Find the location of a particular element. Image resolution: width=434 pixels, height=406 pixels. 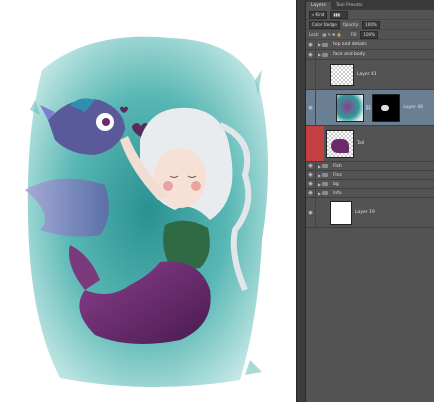

layer-row: Layer 41 is located at coordinates (370, 75).